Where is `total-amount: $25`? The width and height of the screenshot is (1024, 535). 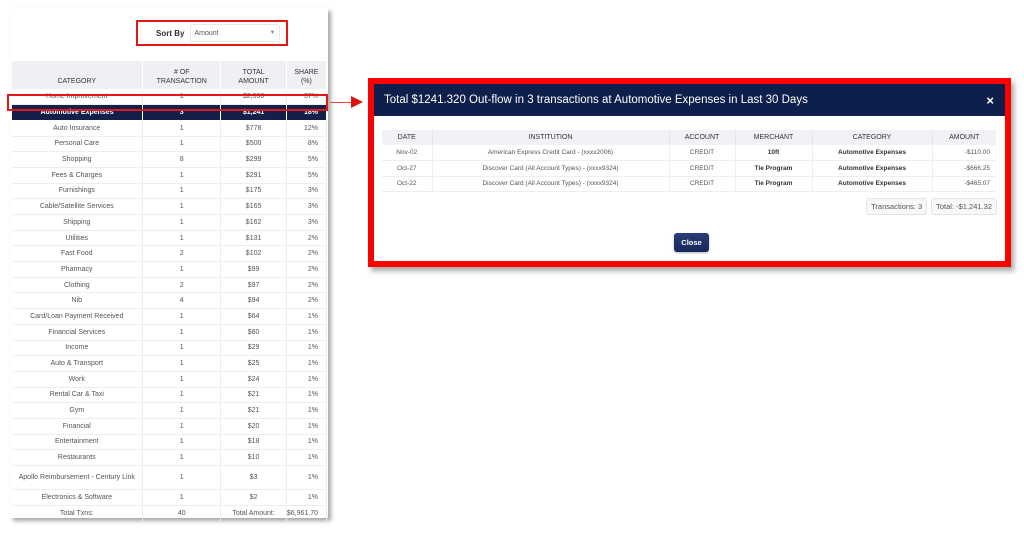
total-amount: $25 is located at coordinates (253, 363).